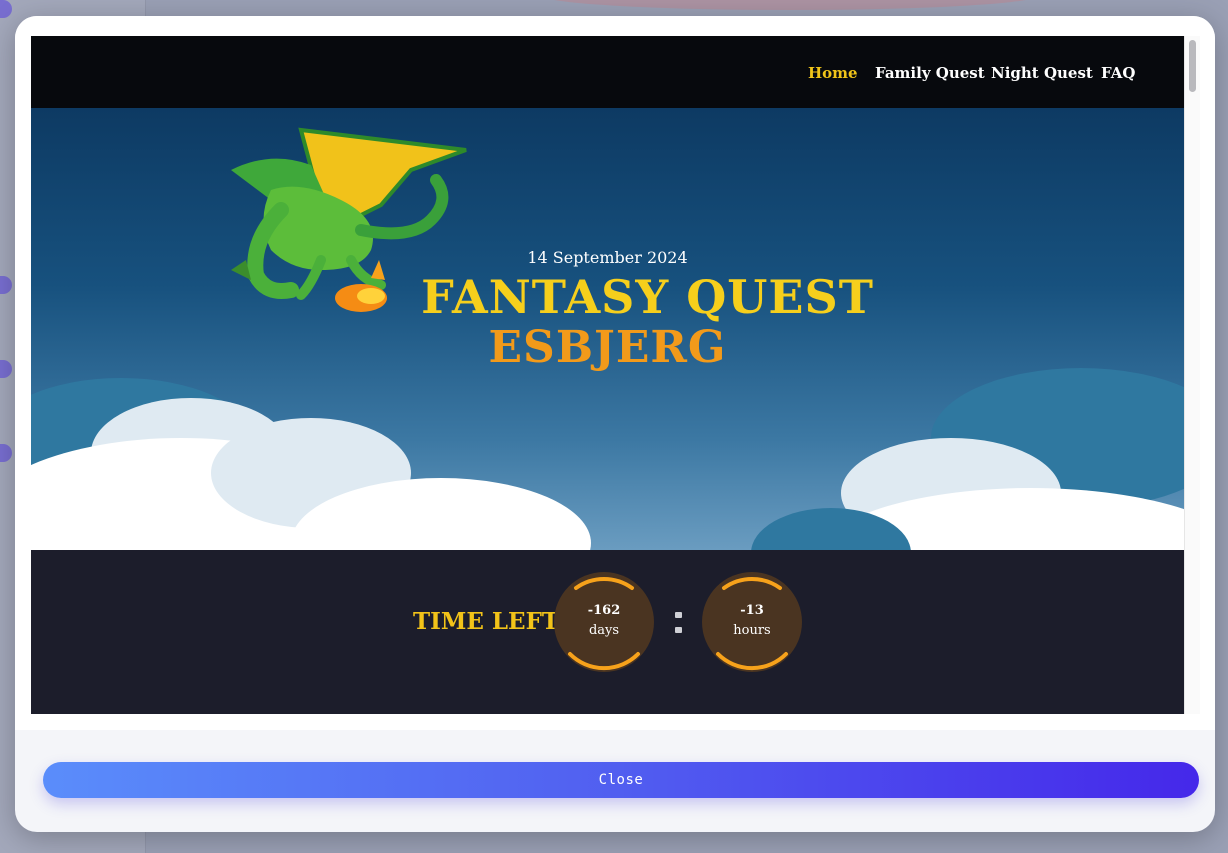 This screenshot has width=1228, height=853. Describe the element at coordinates (752, 630) in the screenshot. I see `countdown-hours-unit: hours` at that location.